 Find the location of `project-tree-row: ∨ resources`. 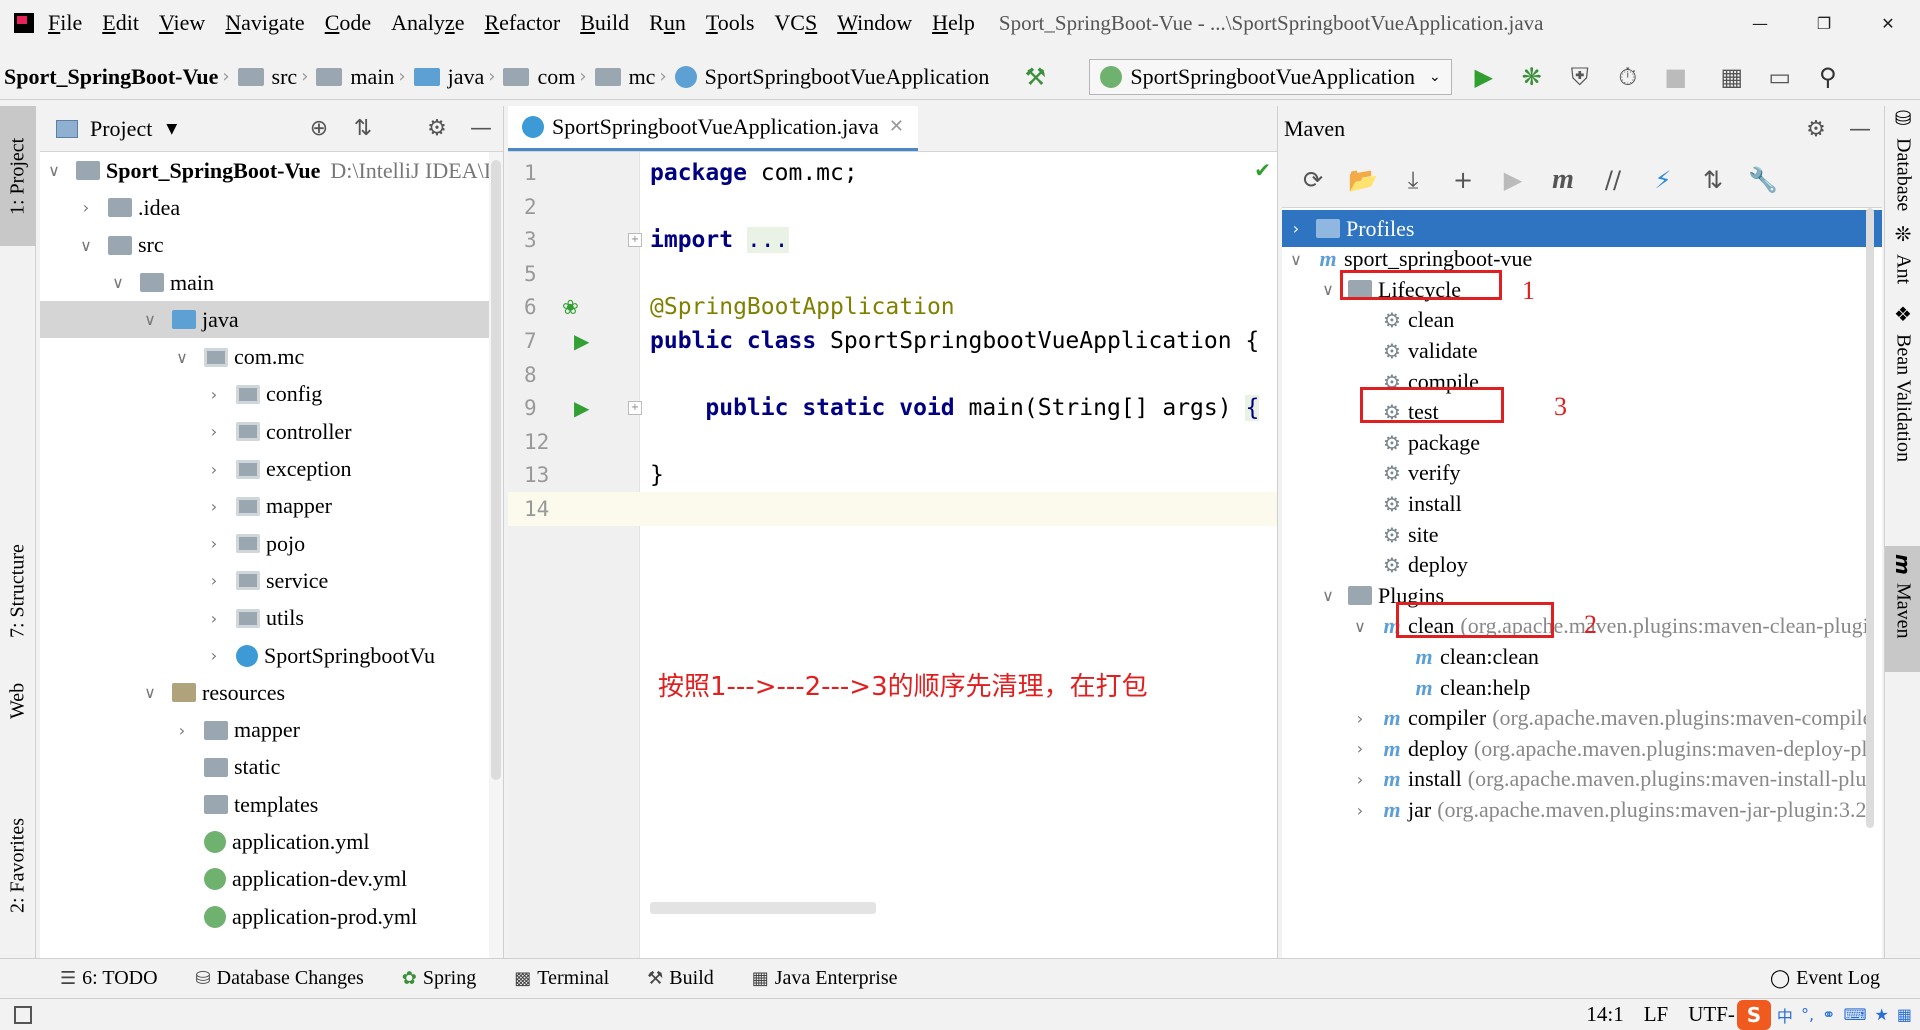

project-tree-row: ∨ resources is located at coordinates (271, 692).